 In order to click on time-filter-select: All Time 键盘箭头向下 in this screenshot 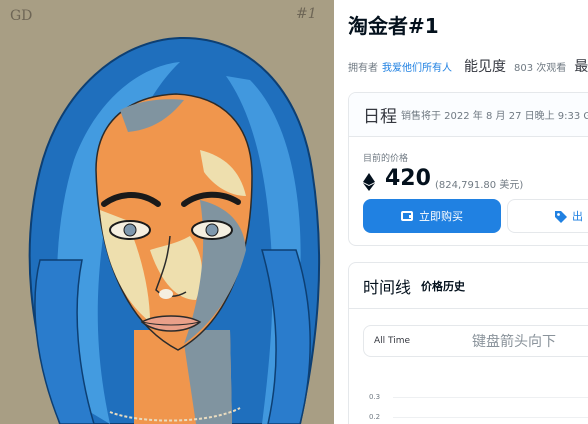, I will do `click(475, 341)`.